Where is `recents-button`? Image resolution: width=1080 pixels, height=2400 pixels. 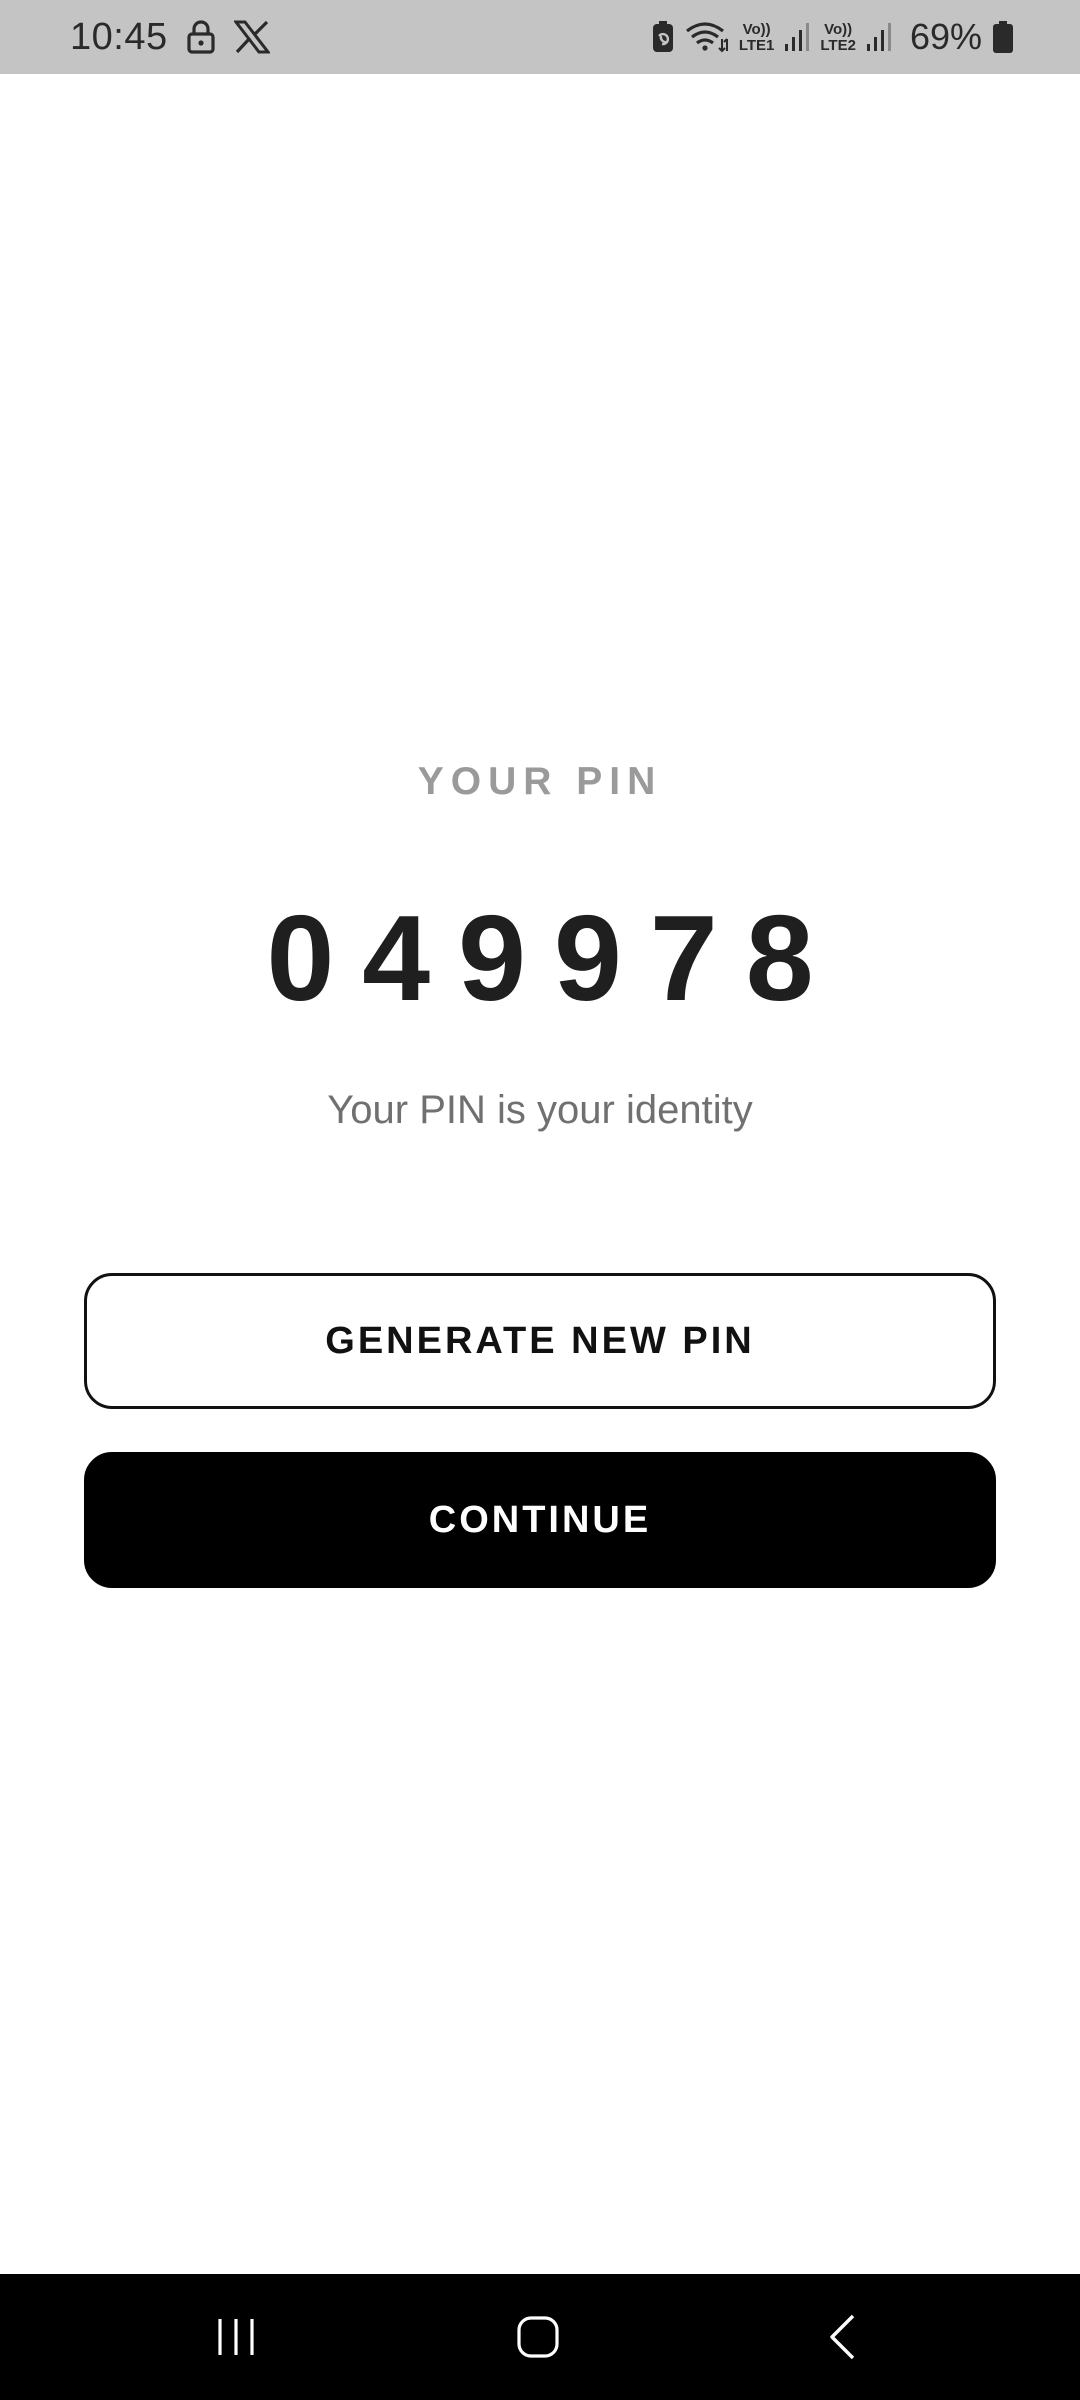
recents-button is located at coordinates (236, 2337).